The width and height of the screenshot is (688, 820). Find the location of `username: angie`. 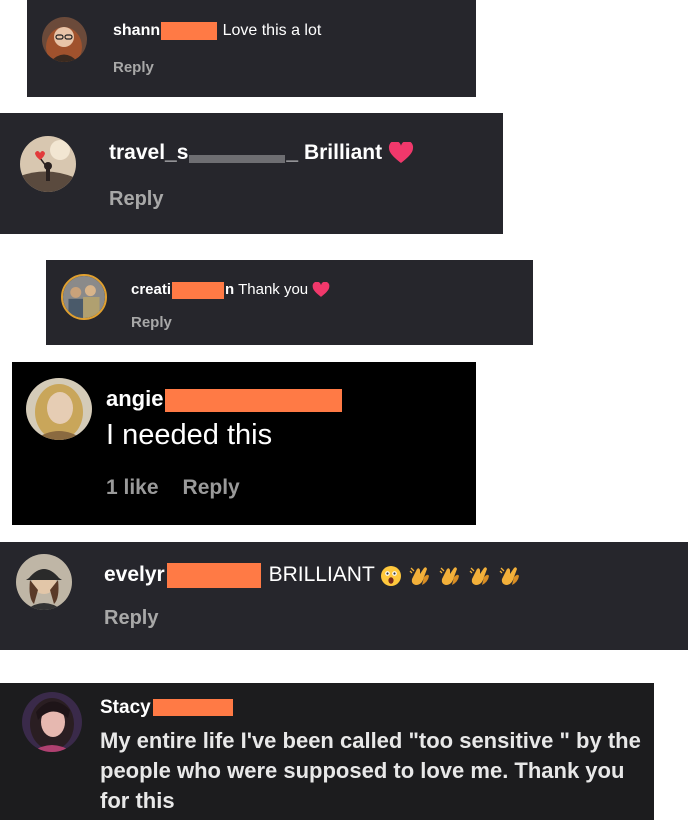

username: angie is located at coordinates (134, 398).